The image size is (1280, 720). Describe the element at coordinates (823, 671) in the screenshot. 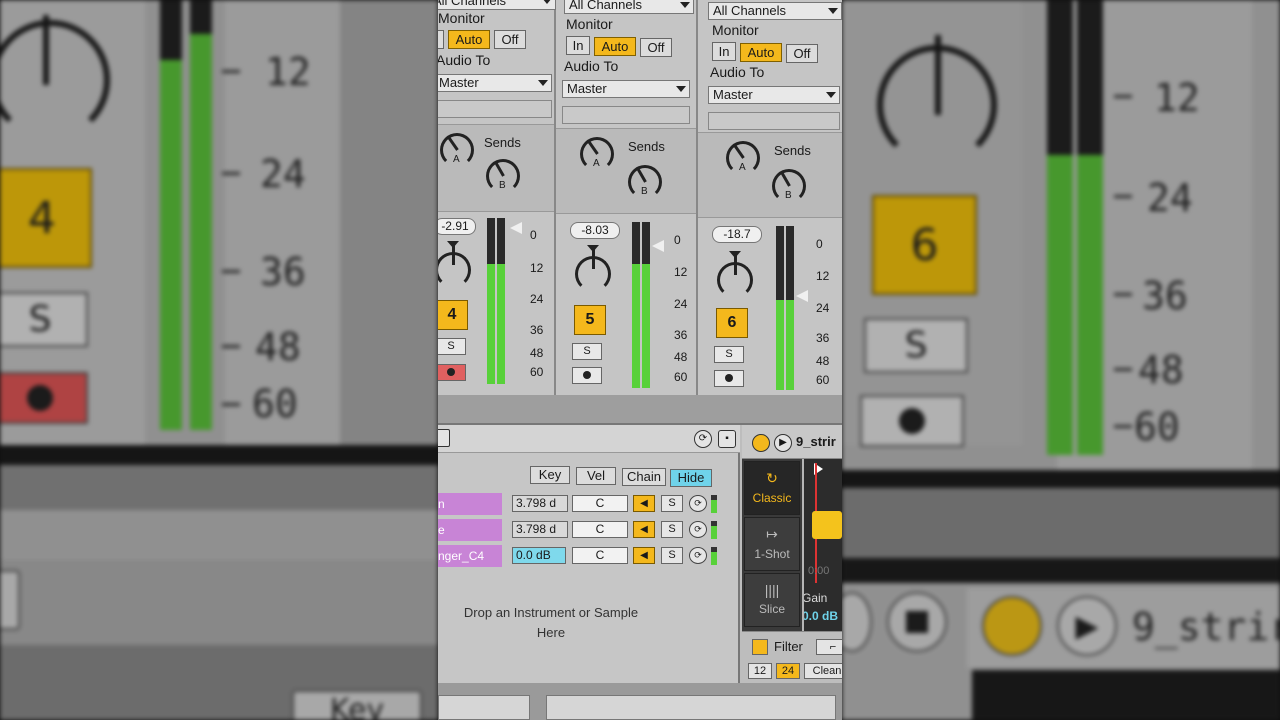

I see `filter-circuit-dropdown: Clean` at that location.